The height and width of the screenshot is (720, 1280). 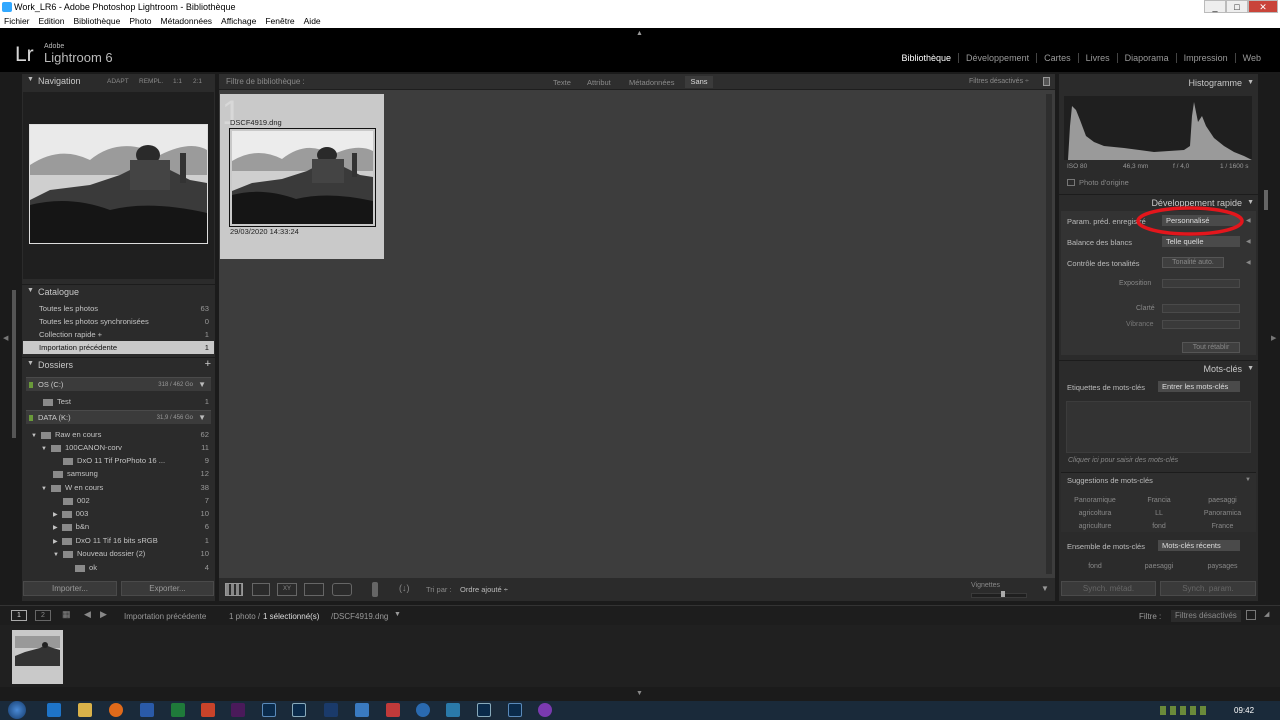 I want to click on left-panel-toggle-icon: ◀, so click(x=5, y=338).